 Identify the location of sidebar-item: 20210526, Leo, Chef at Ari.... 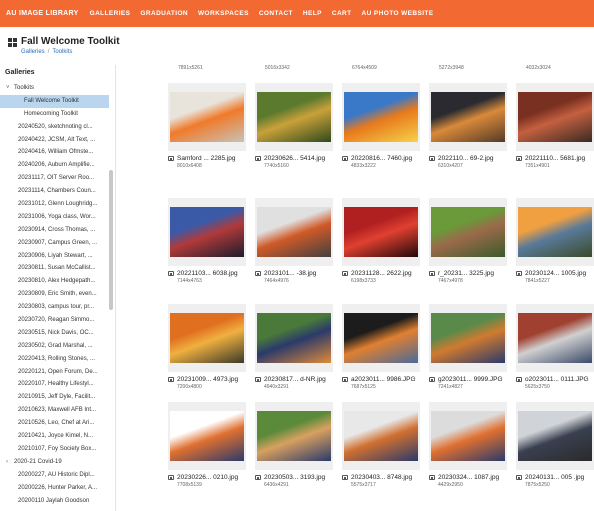
(54, 423).